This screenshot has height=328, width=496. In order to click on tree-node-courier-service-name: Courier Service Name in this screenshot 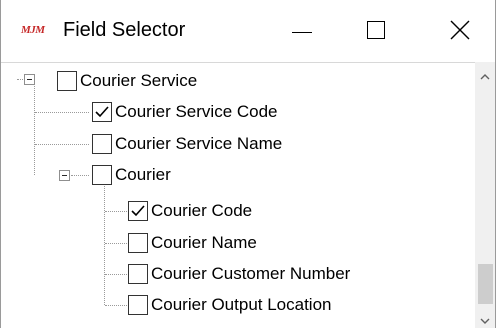, I will do `click(187, 144)`.